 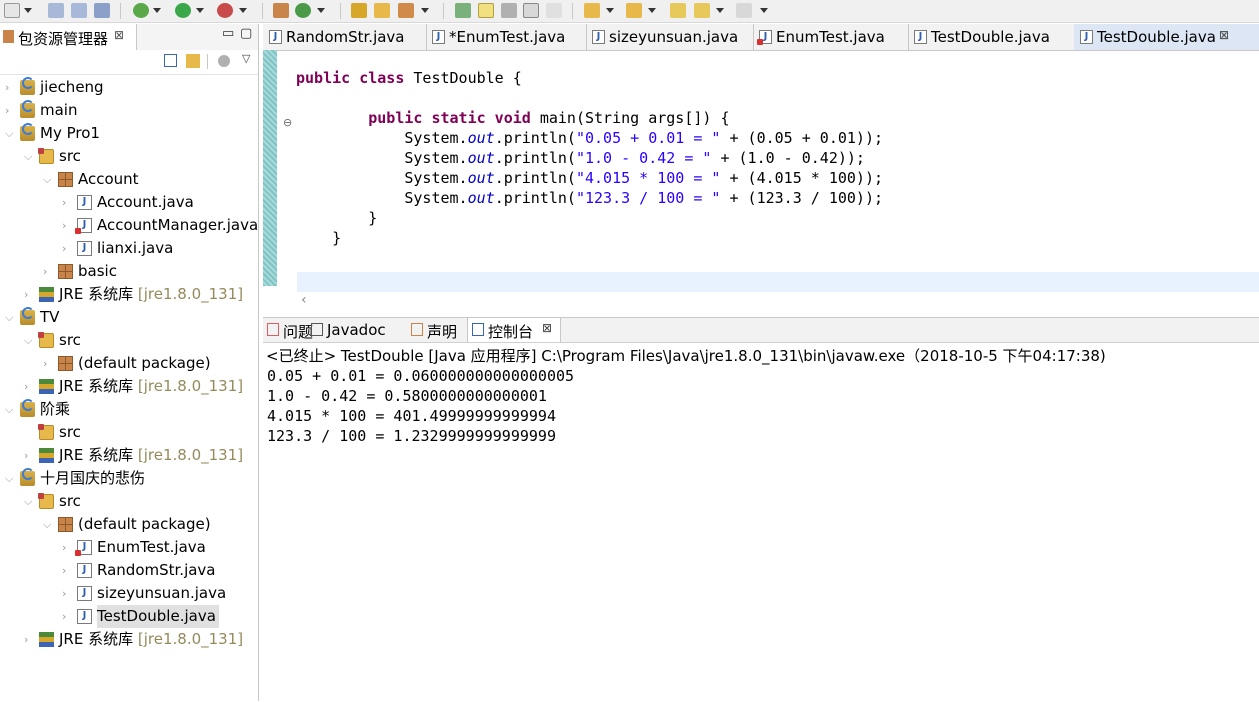 I want to click on show-whitespace-icon, so click(x=554, y=10).